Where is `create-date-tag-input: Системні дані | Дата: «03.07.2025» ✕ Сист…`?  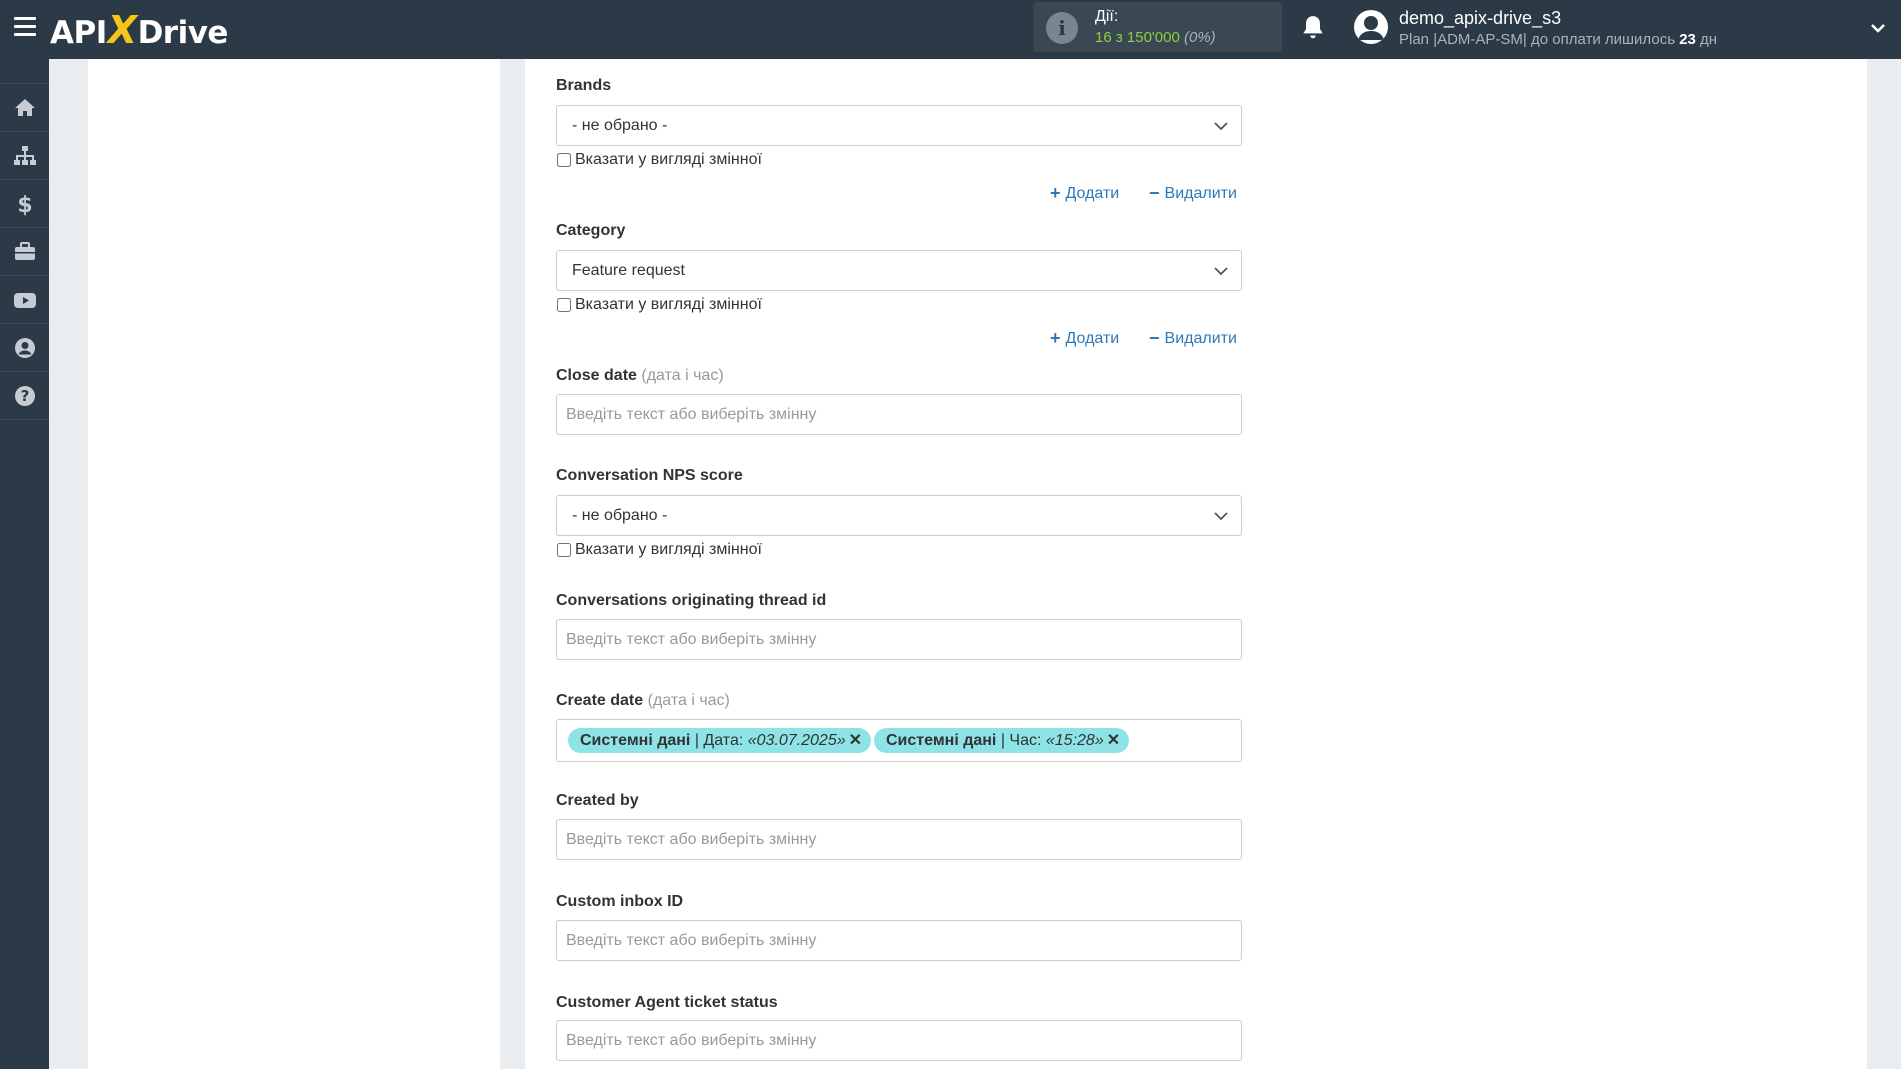
create-date-tag-input: Системні дані | Дата: «03.07.2025» ✕ Сист… is located at coordinates (899, 740).